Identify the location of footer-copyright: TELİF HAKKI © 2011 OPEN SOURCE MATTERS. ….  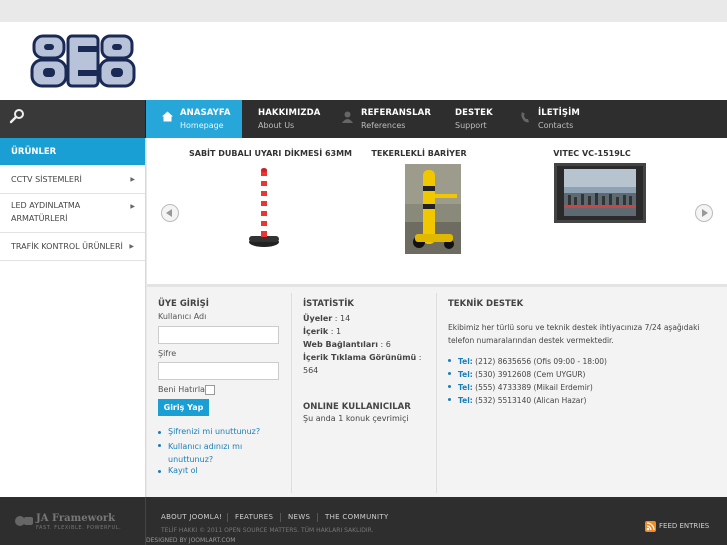
(267, 530).